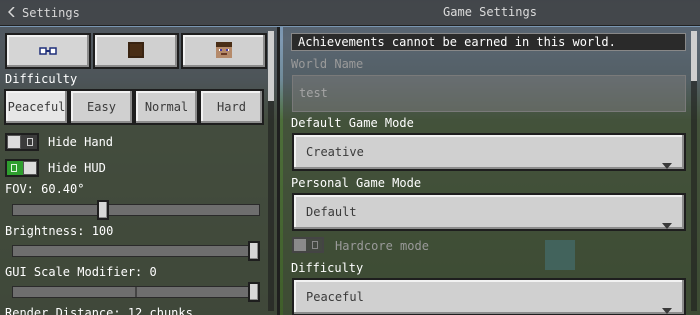  I want to click on fov-slider, so click(136, 210).